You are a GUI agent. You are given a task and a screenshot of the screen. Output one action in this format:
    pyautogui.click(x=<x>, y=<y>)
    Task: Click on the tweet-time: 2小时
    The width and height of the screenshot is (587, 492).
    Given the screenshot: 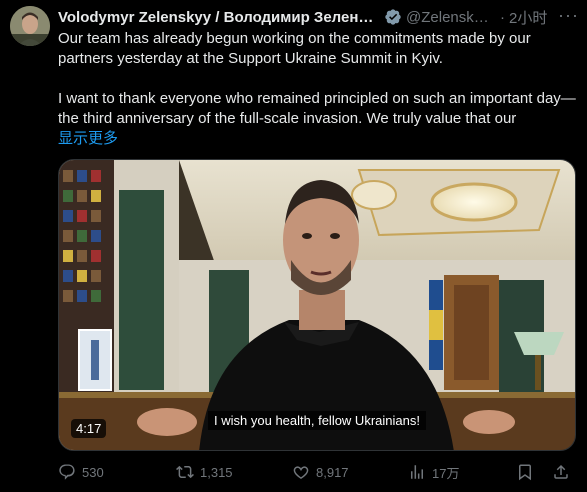 What is the action you would take?
    pyautogui.click(x=528, y=17)
    